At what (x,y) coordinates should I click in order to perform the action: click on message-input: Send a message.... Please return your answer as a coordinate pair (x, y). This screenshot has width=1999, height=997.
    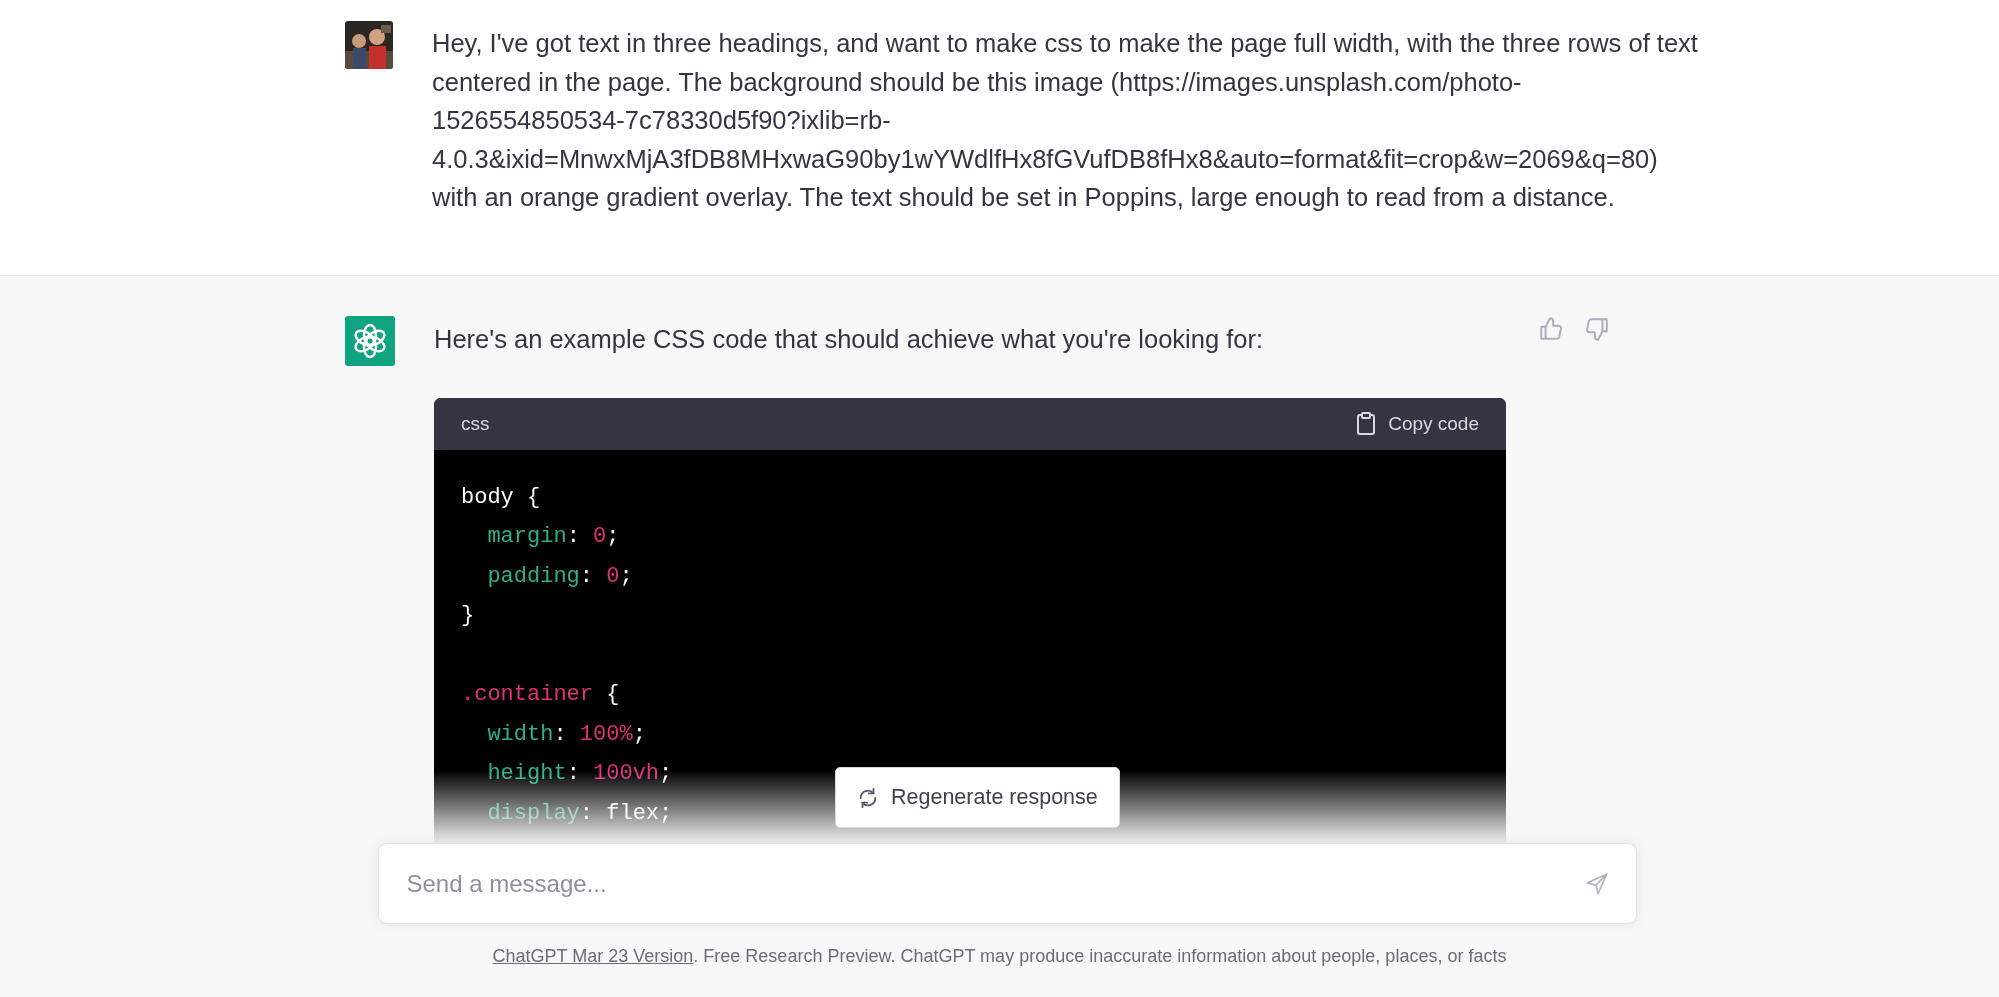
    Looking at the image, I should click on (994, 883).